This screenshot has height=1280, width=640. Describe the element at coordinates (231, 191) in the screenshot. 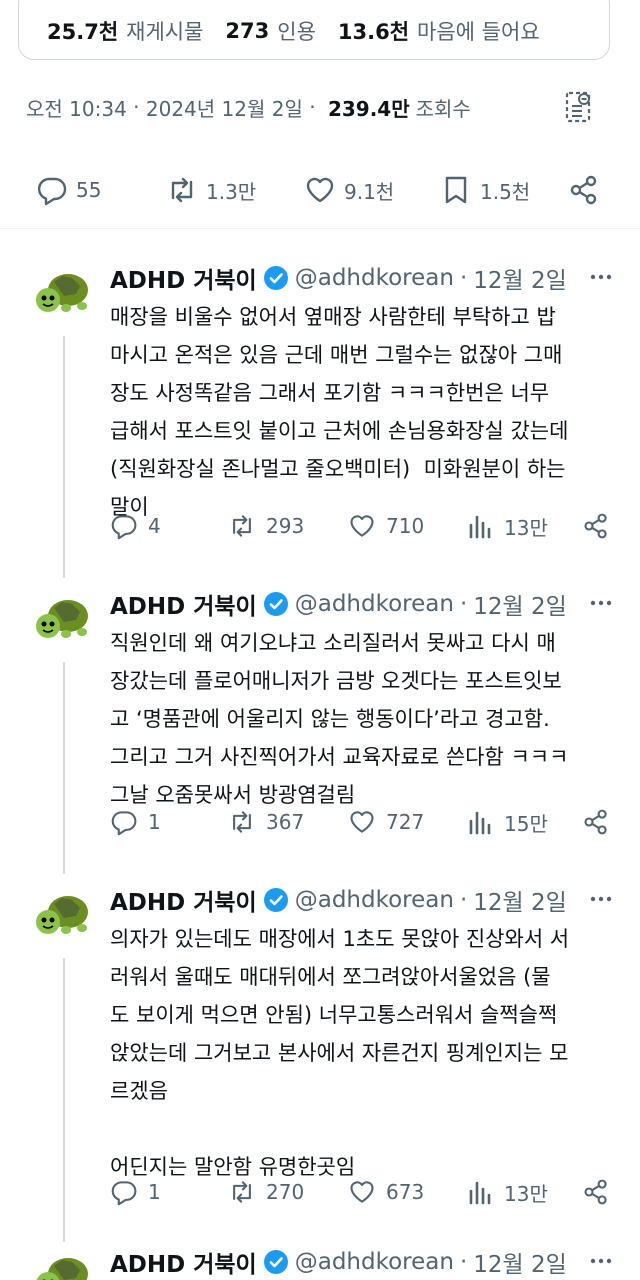

I see `repost-count: 1.3만` at that location.